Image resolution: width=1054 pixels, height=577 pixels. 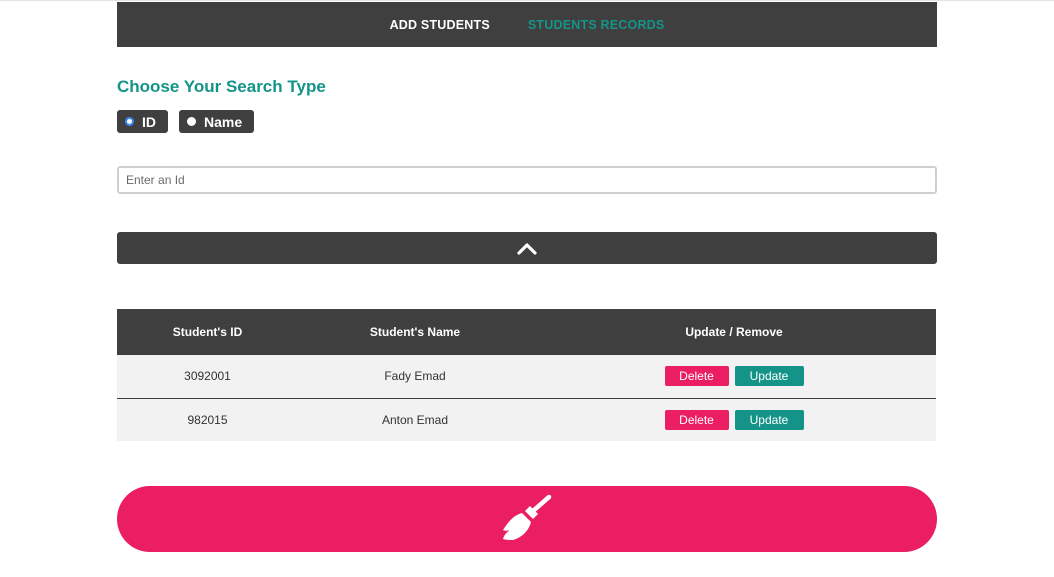 What do you see at coordinates (596, 25) in the screenshot?
I see `nav-students-records: STUDENTS RECORDS` at bounding box center [596, 25].